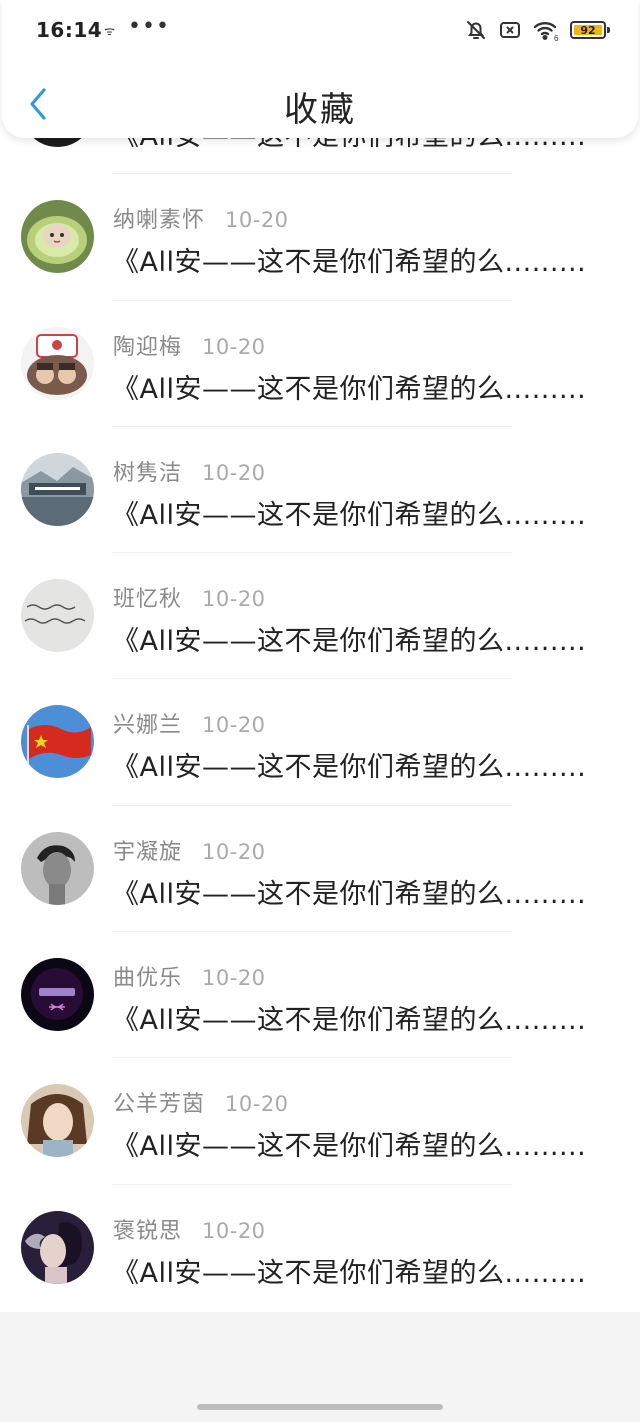  Describe the element at coordinates (320, 1407) in the screenshot. I see `home-indicator` at that location.